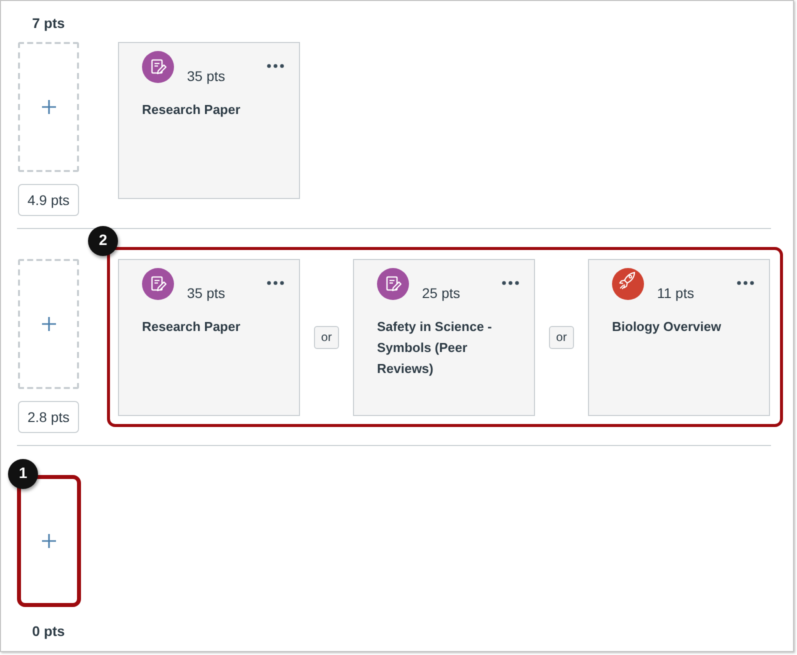 This screenshot has height=655, width=797. What do you see at coordinates (48, 200) in the screenshot?
I see `score-input: 4.9 pts` at bounding box center [48, 200].